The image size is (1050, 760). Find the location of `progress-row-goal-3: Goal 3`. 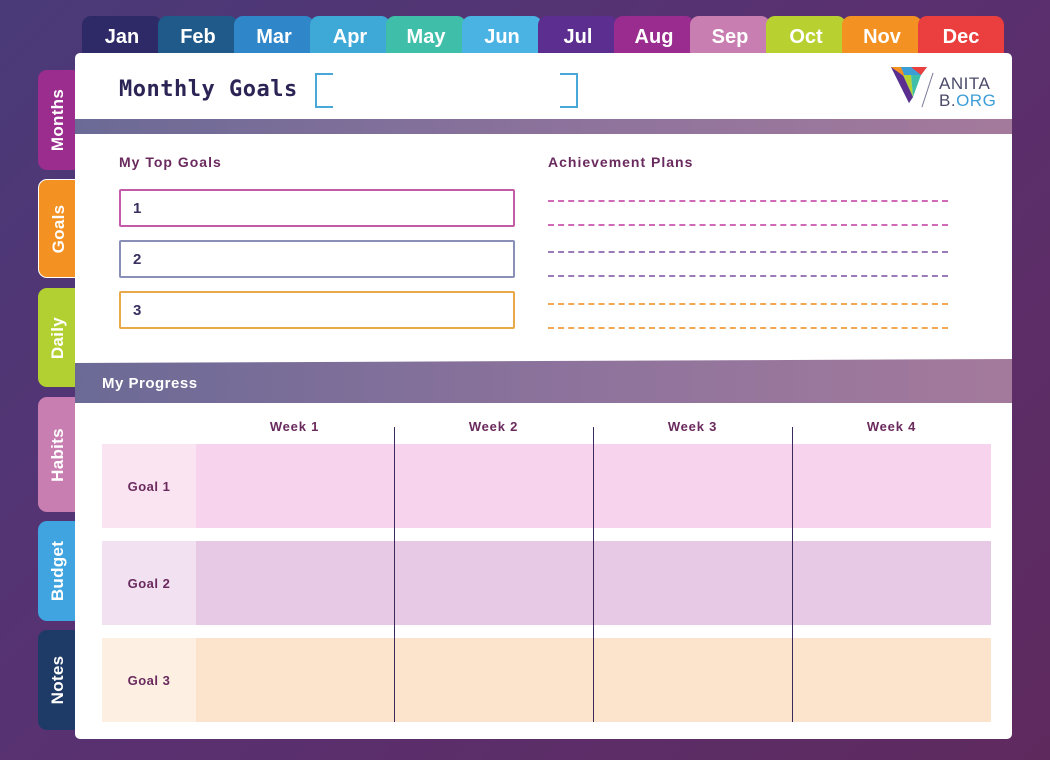

progress-row-goal-3: Goal 3 is located at coordinates (546, 680).